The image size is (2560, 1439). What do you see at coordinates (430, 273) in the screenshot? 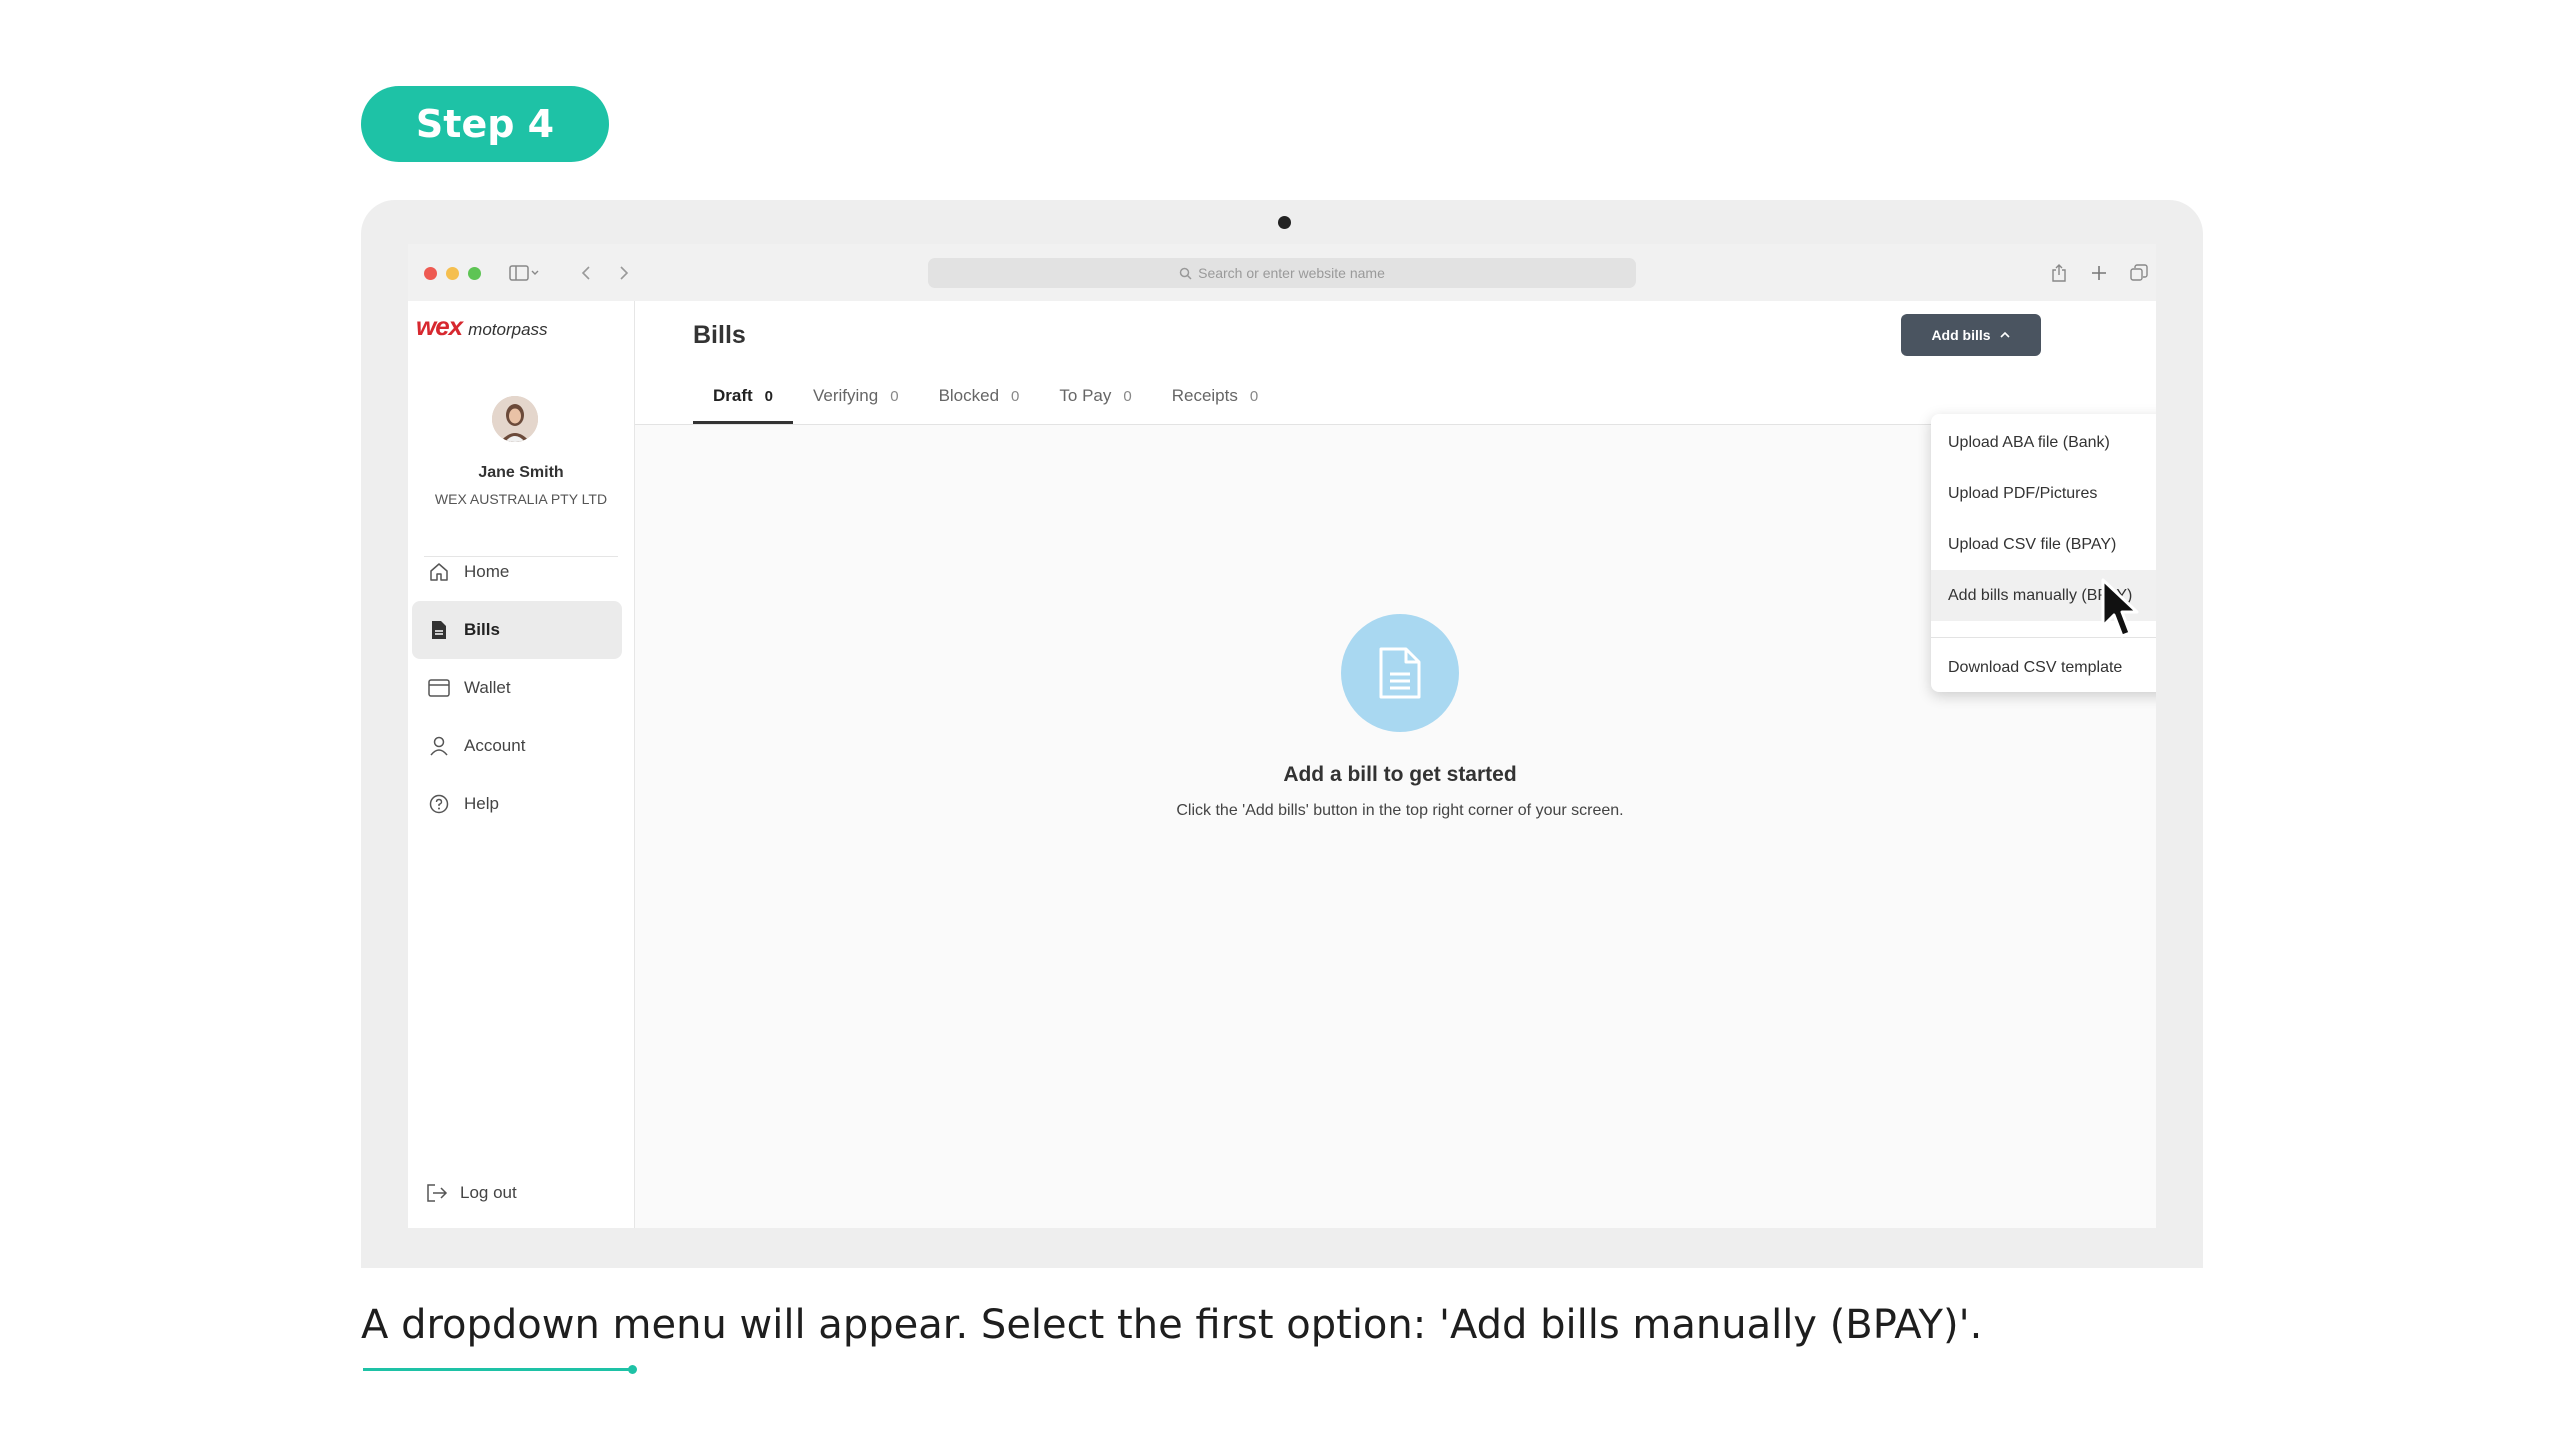
I see `close-window-button` at bounding box center [430, 273].